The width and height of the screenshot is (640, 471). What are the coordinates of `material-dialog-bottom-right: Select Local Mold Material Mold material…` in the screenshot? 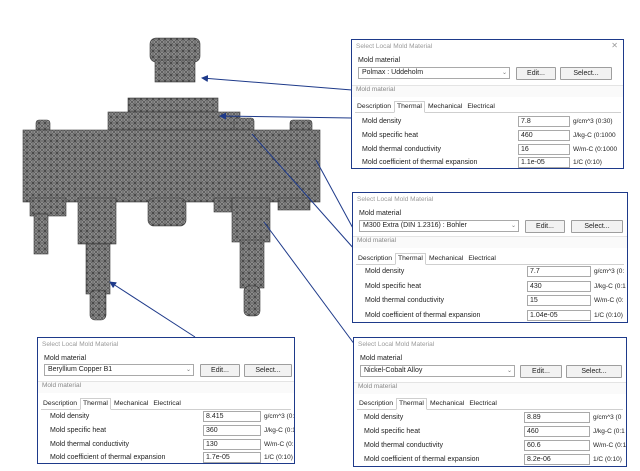 It's located at (490, 402).